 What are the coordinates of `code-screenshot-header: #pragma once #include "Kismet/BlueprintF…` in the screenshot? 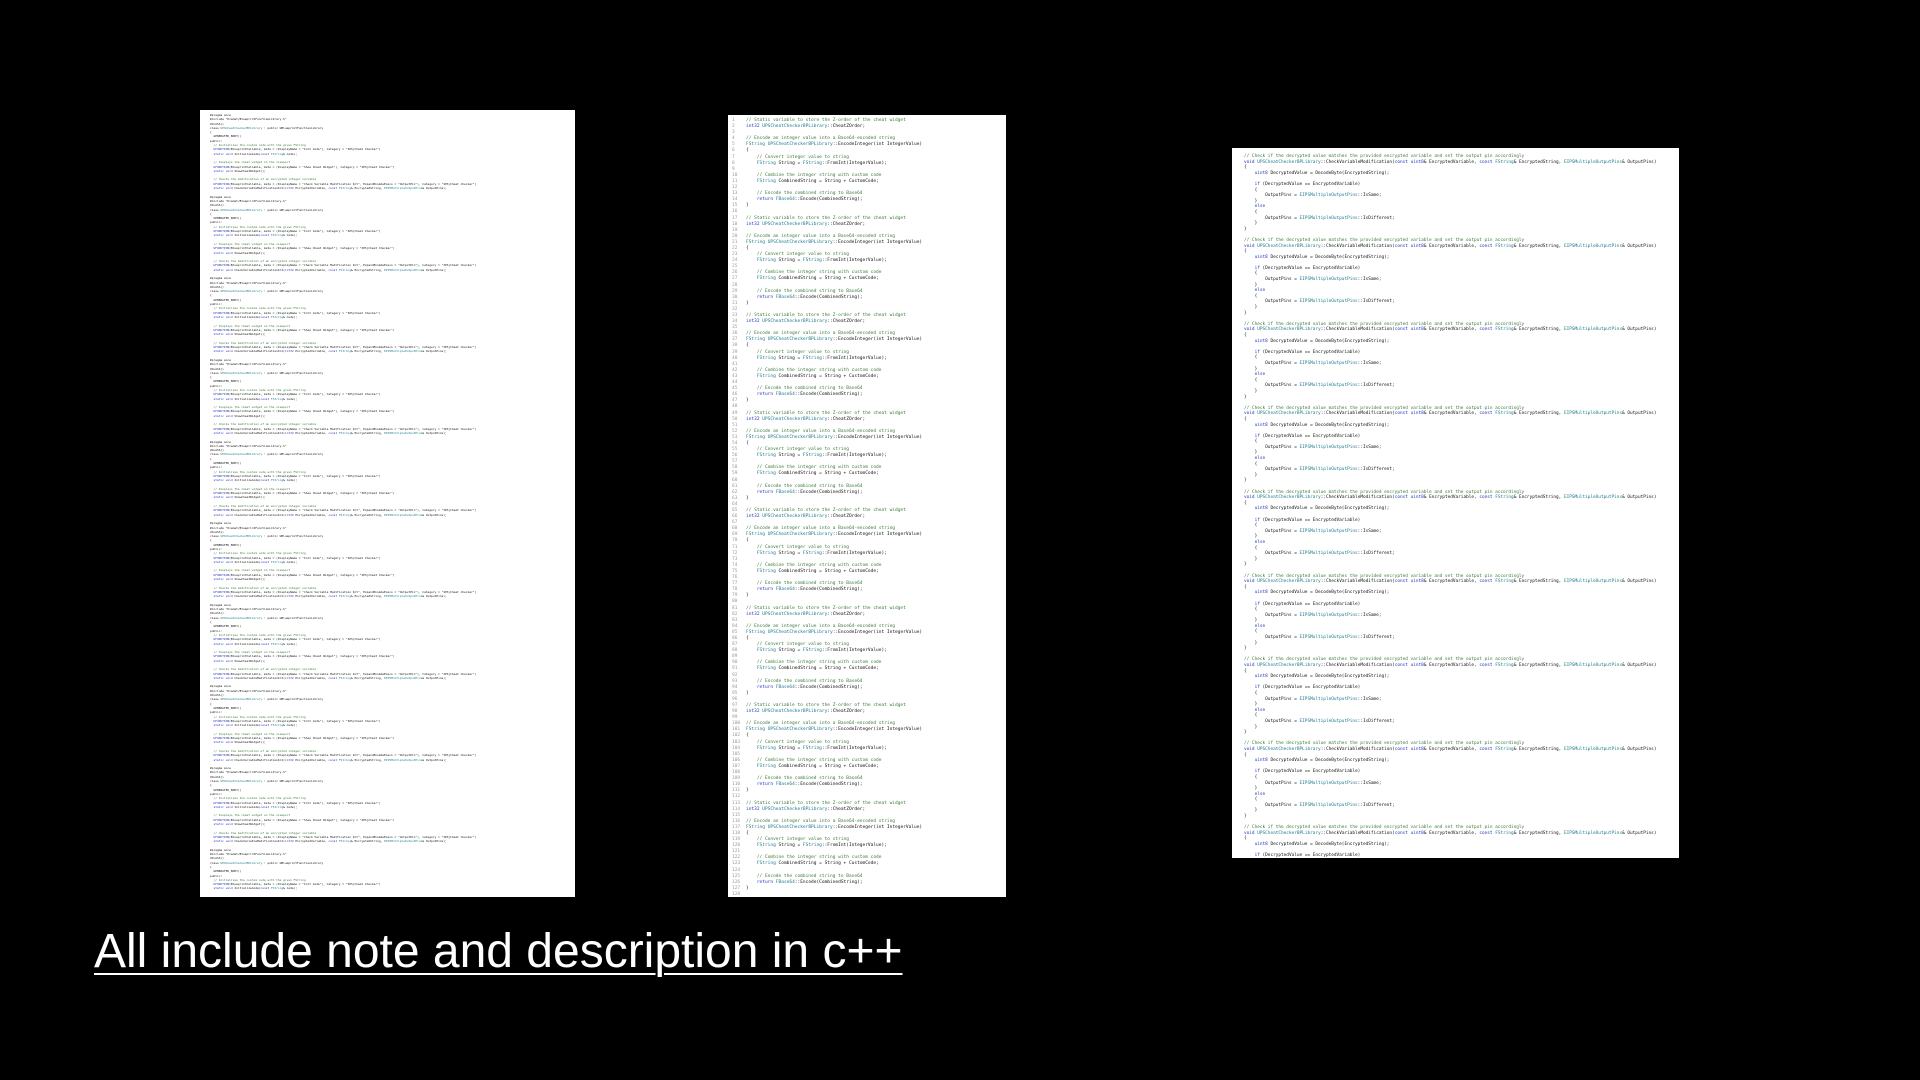 It's located at (387, 503).